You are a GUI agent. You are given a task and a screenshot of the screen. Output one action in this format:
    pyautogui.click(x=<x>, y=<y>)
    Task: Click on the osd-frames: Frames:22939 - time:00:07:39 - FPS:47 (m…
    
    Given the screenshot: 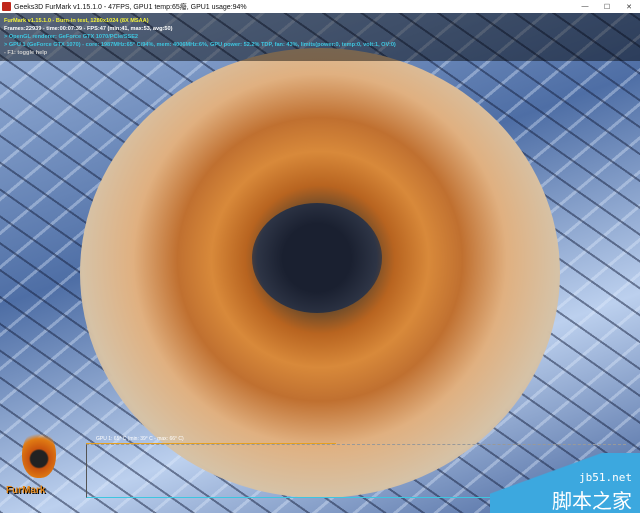 What is the action you would take?
    pyautogui.click(x=88, y=29)
    